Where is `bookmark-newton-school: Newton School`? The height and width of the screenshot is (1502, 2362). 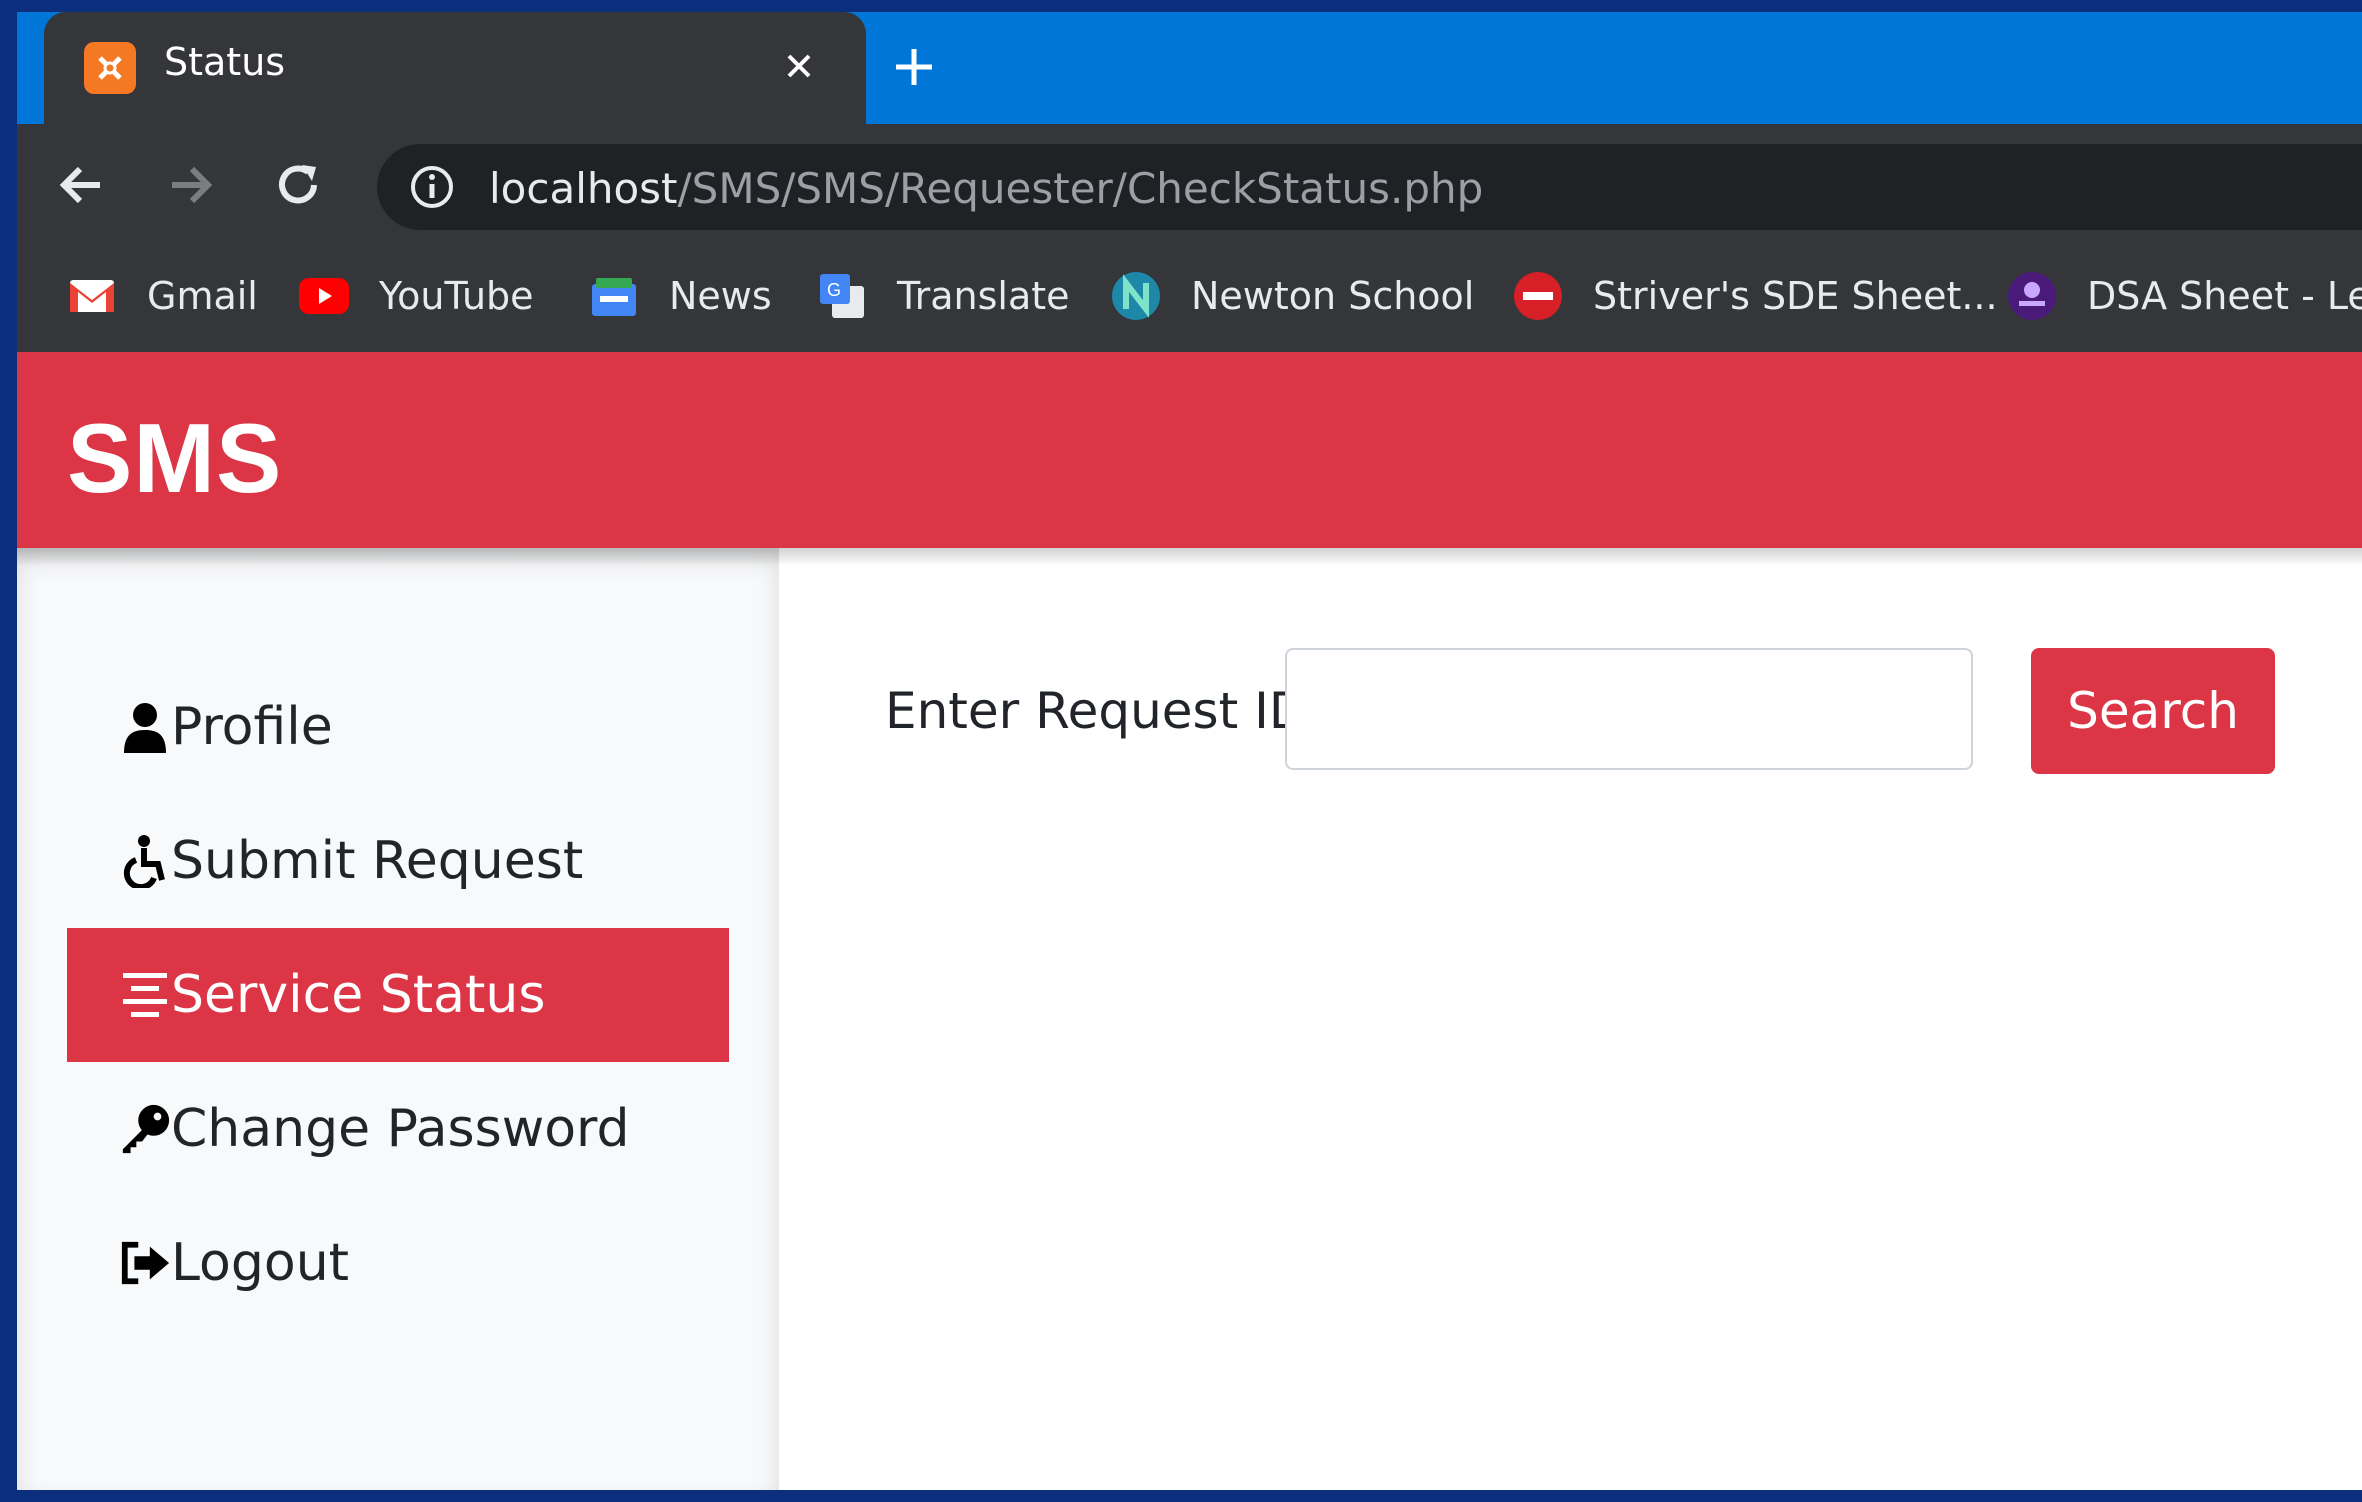
bookmark-newton-school: Newton School is located at coordinates (1292, 296).